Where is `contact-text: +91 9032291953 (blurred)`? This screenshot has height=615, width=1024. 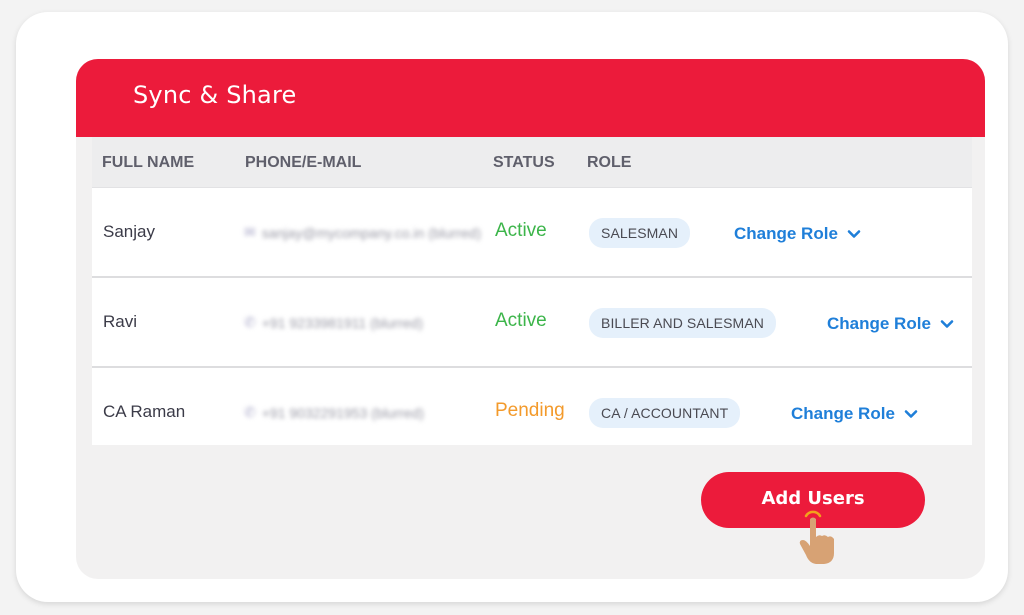
contact-text: +91 9032291953 (blurred) is located at coordinates (343, 412).